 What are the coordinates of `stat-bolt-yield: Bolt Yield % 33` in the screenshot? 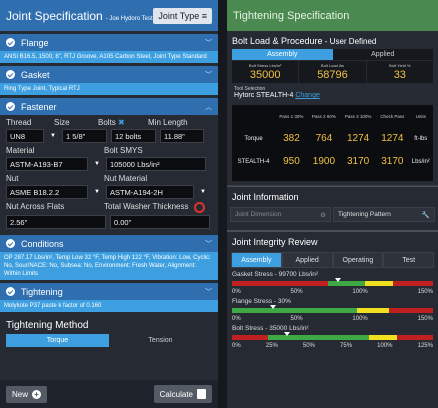 It's located at (399, 72).